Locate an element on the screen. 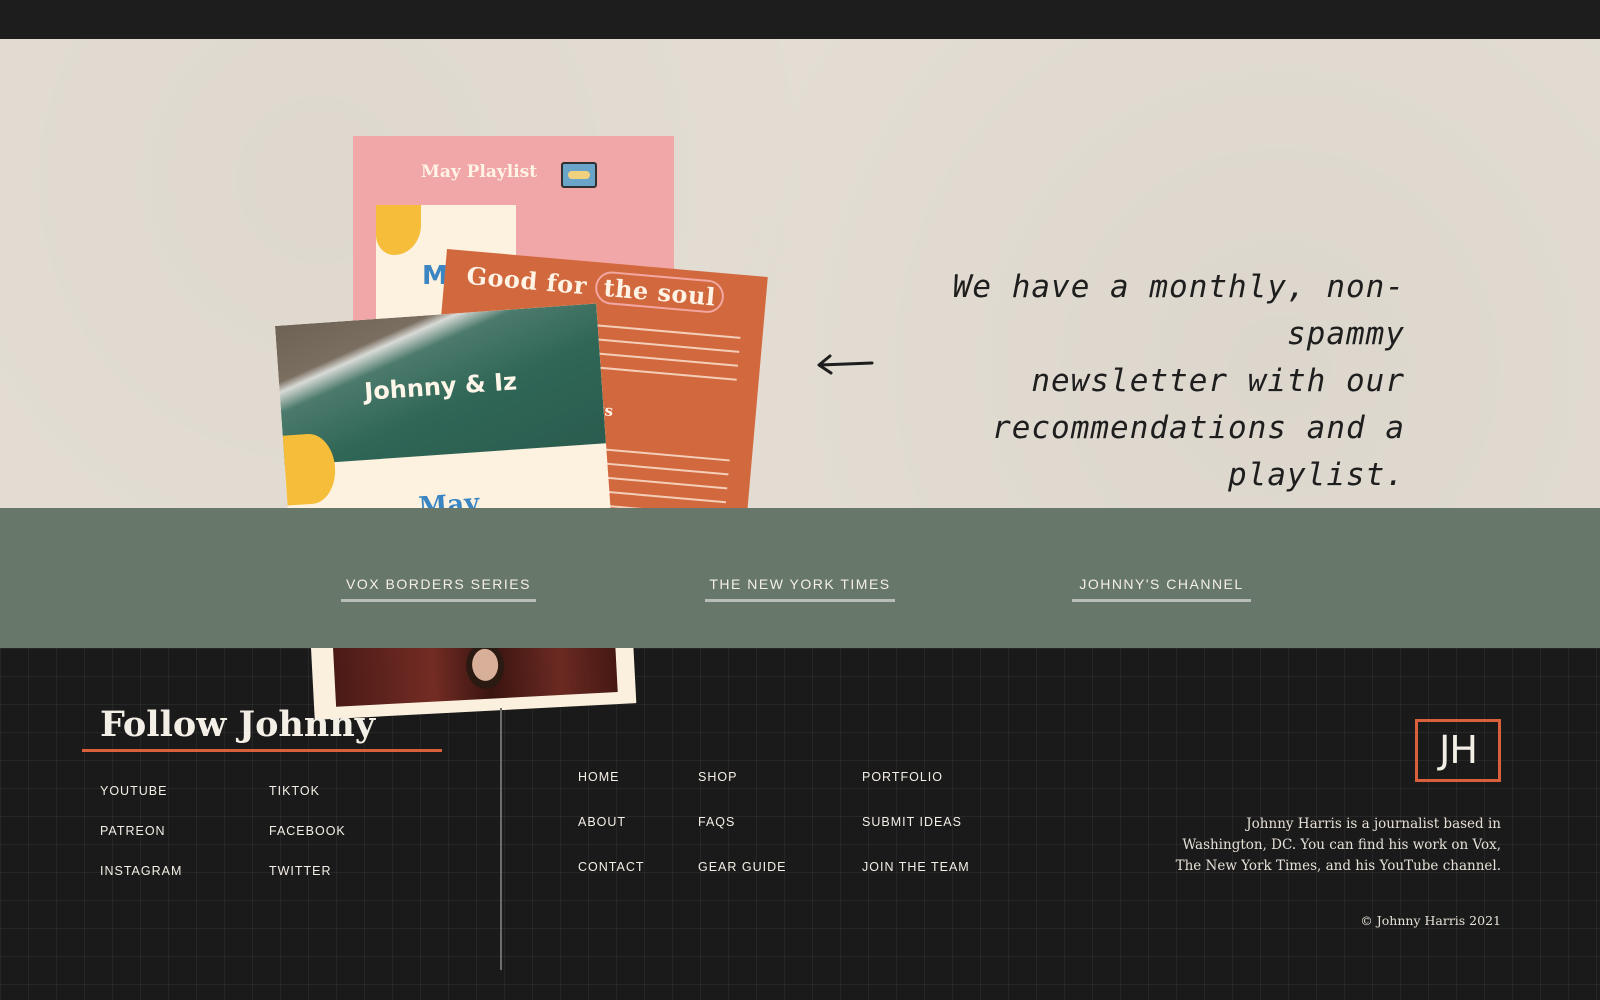 The image size is (1600, 1000). portrait-photo is located at coordinates (475, 677).